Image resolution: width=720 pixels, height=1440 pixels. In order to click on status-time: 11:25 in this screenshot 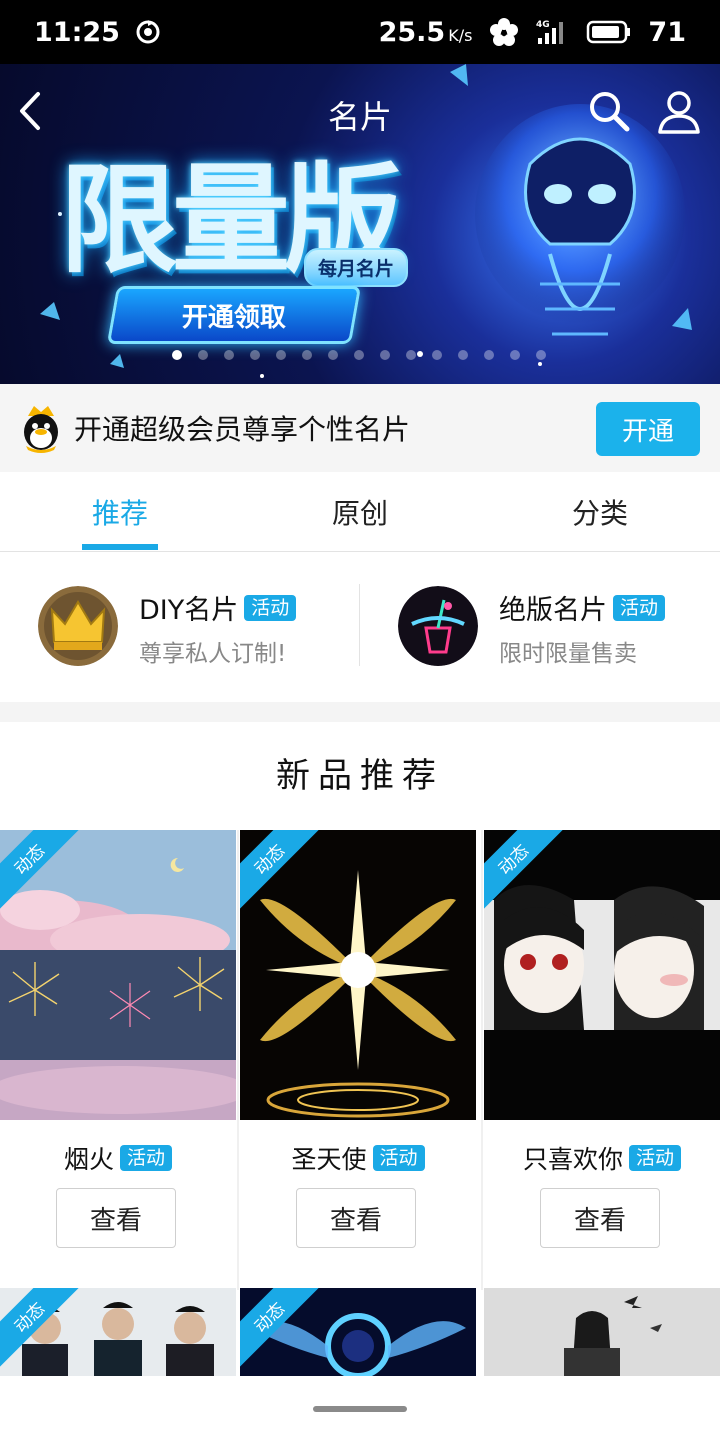, I will do `click(77, 32)`.